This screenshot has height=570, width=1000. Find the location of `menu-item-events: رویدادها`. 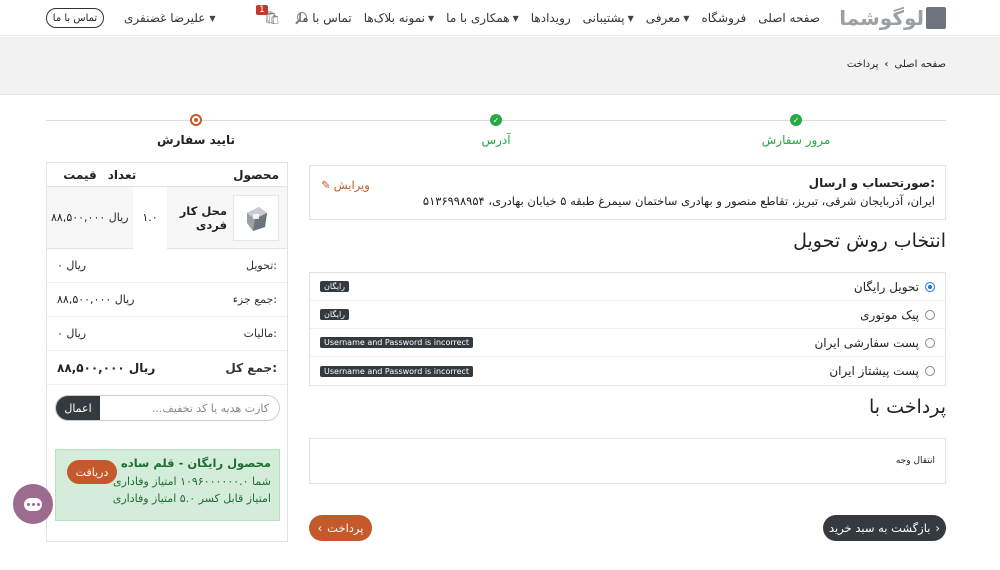

menu-item-events: رویدادها is located at coordinates (551, 18).